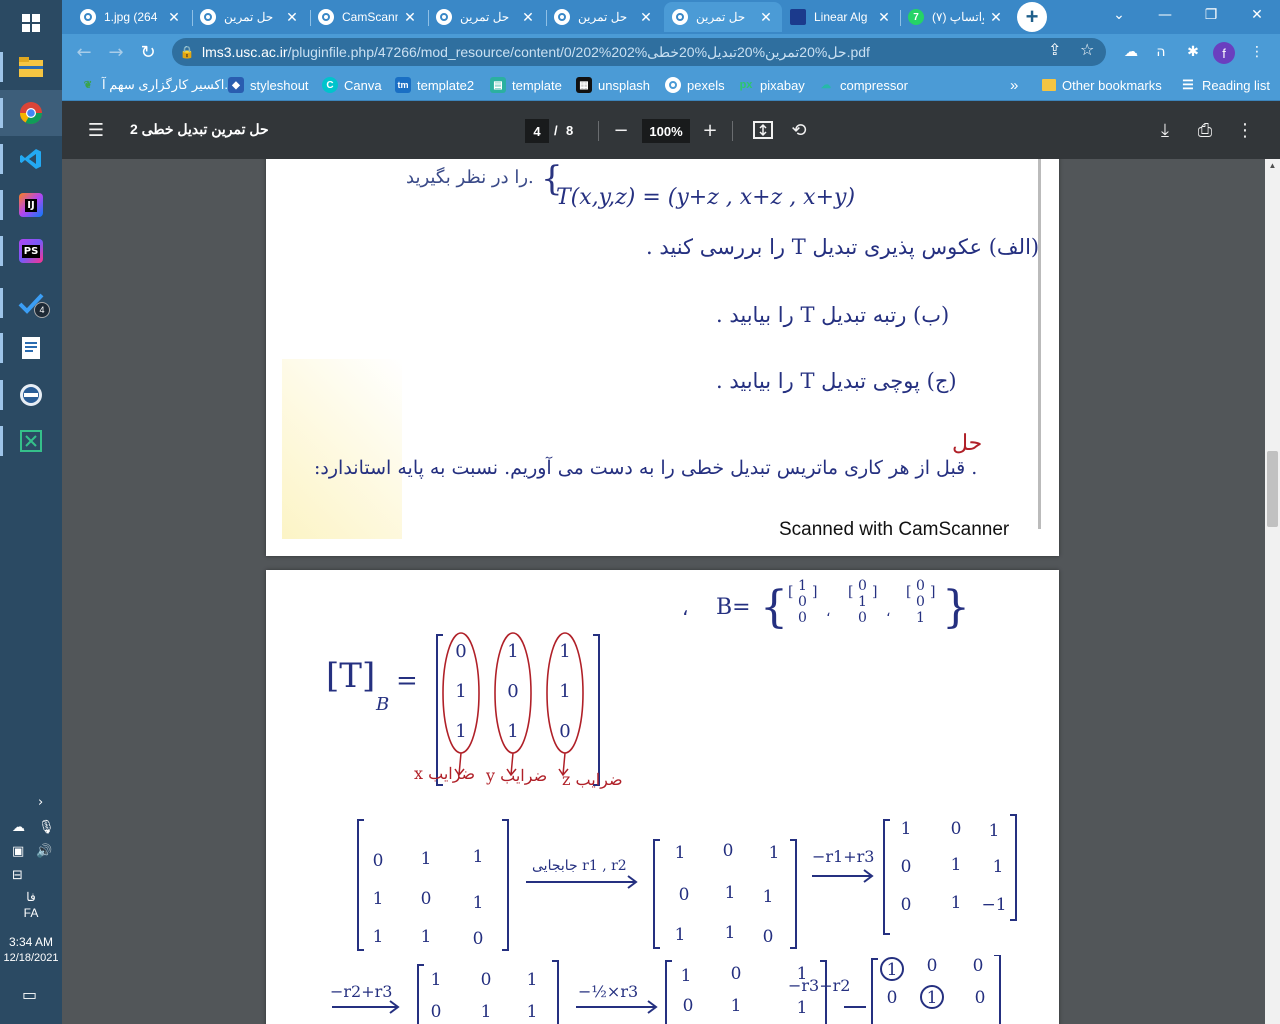 Image resolution: width=1280 pixels, height=1024 pixels. Describe the element at coordinates (1165, 15) in the screenshot. I see `minimize-button: —` at that location.